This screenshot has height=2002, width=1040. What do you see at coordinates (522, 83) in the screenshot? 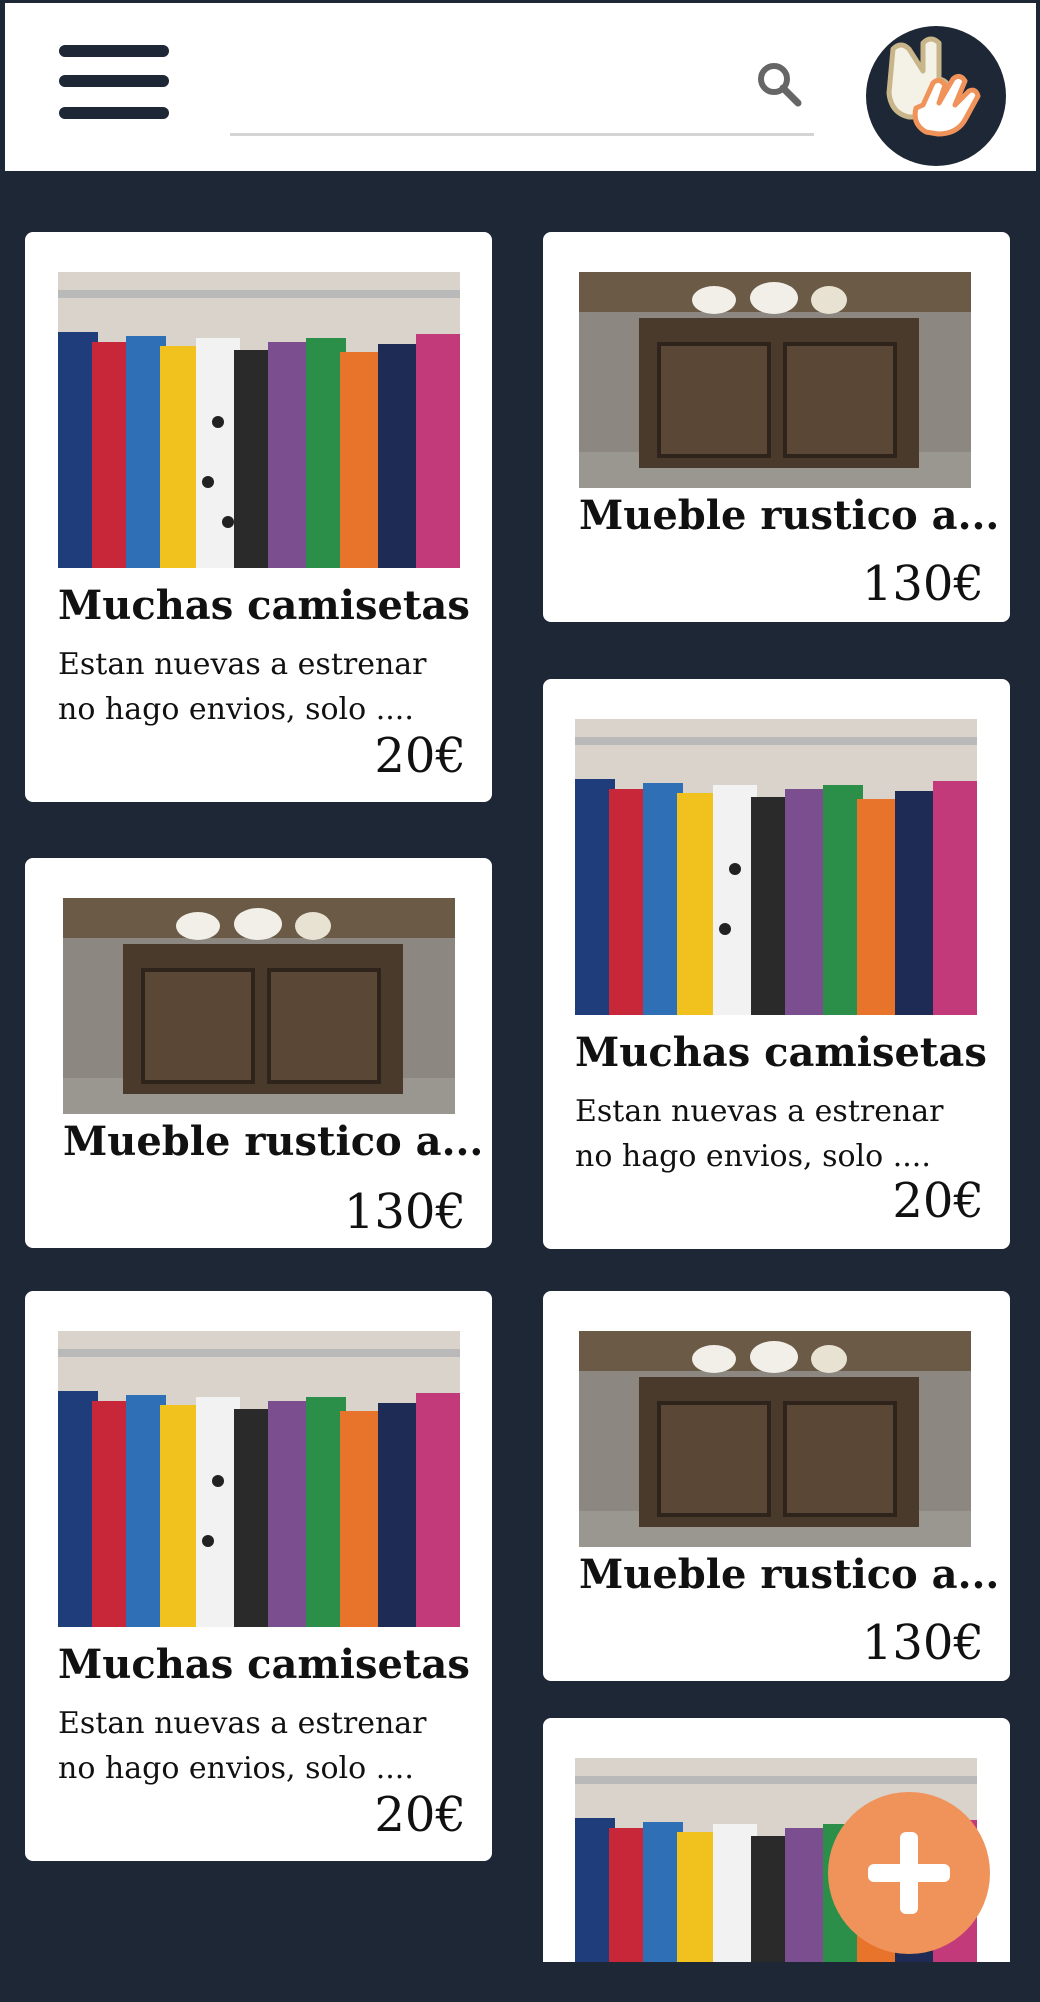
I see `search-input` at bounding box center [522, 83].